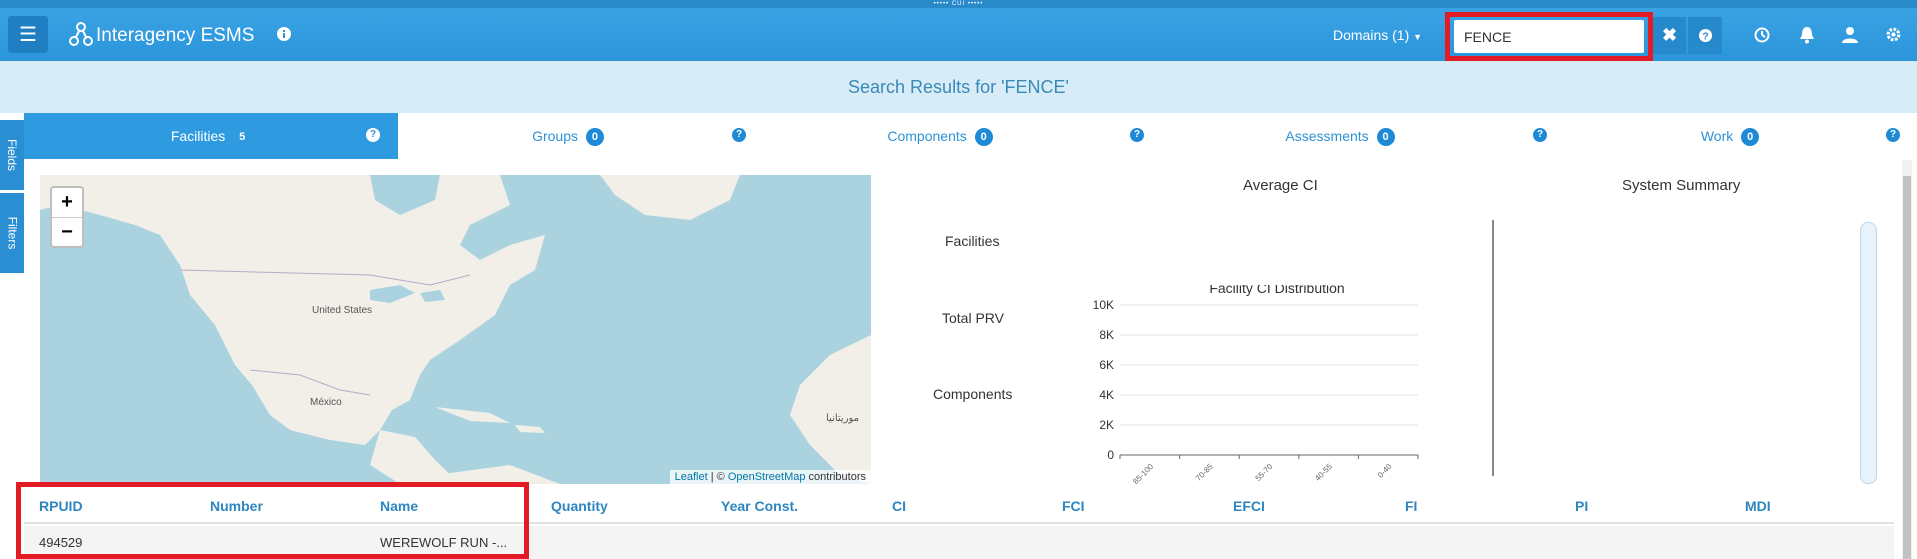  Describe the element at coordinates (958, 4) in the screenshot. I see `classification-banner: ••••• CUI •••••` at that location.